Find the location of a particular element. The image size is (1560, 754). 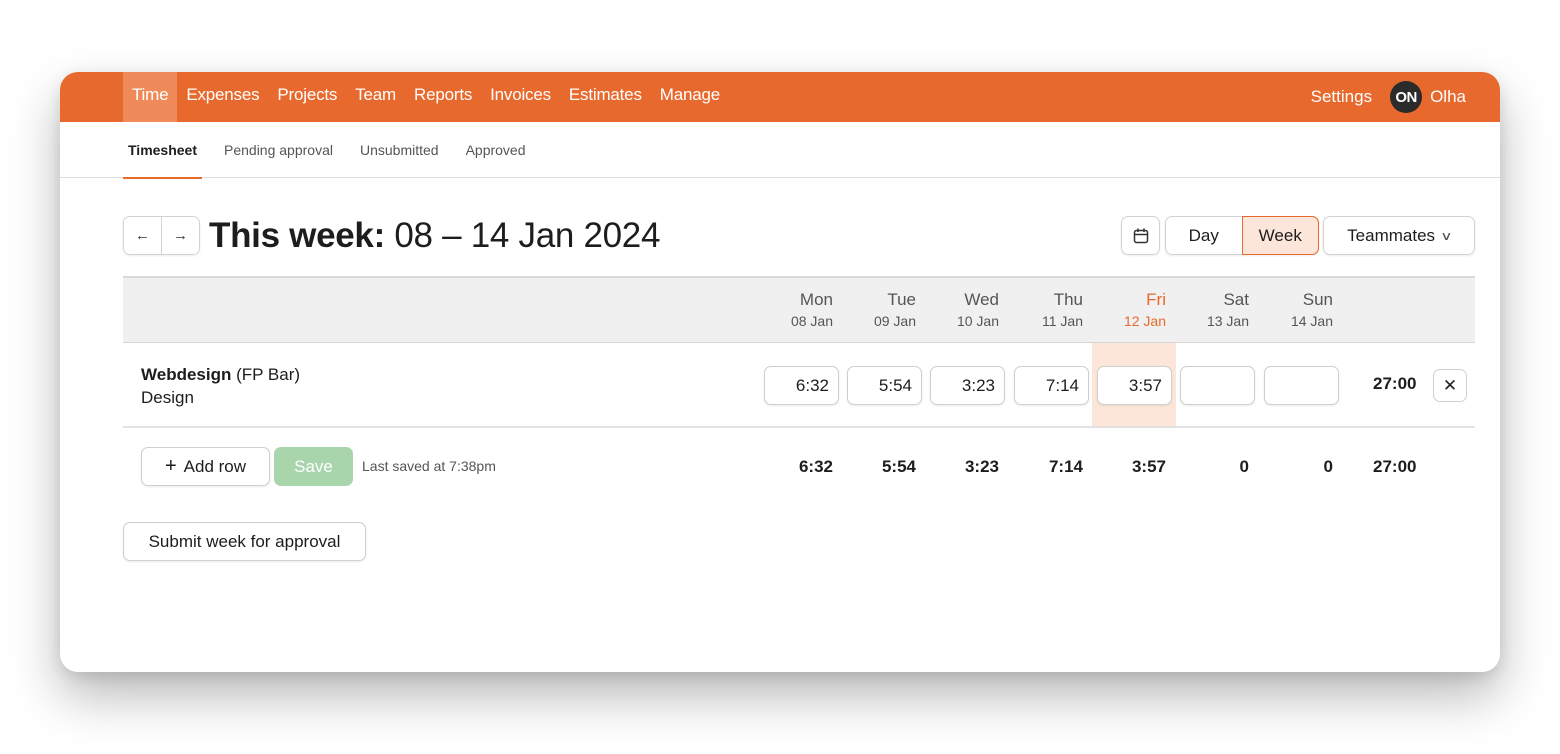

time-entry-mon is located at coordinates (801, 385).